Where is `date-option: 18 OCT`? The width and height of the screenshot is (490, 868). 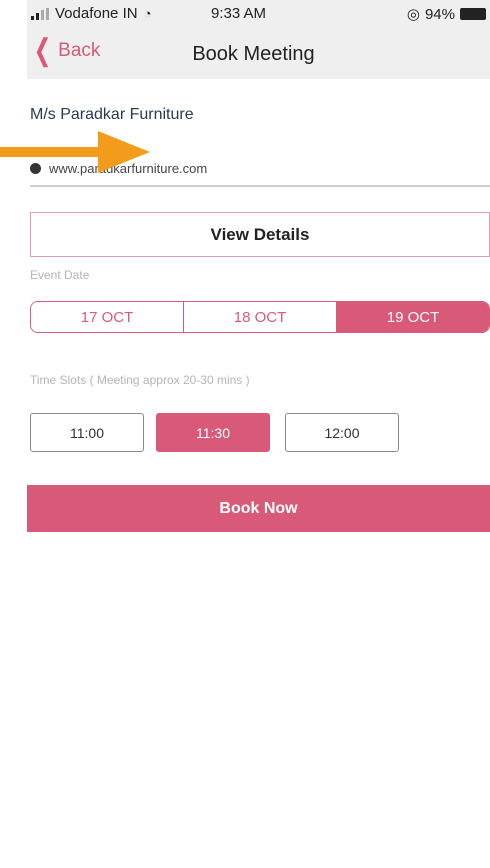
date-option: 18 OCT is located at coordinates (260, 317).